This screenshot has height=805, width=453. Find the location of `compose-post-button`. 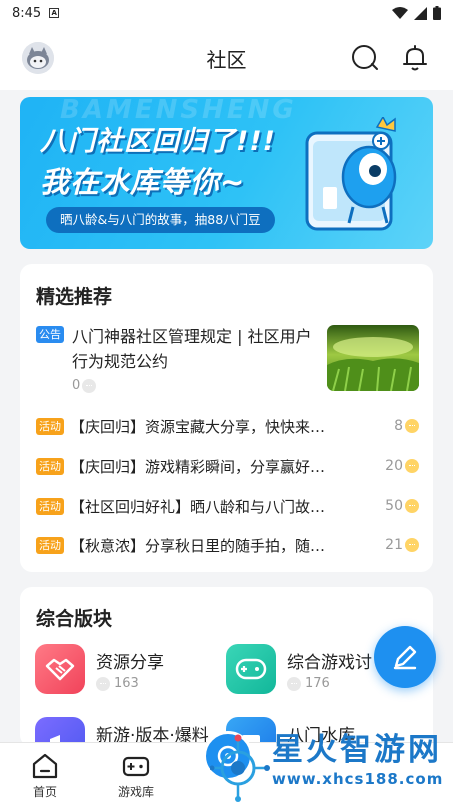

compose-post-button is located at coordinates (405, 657).